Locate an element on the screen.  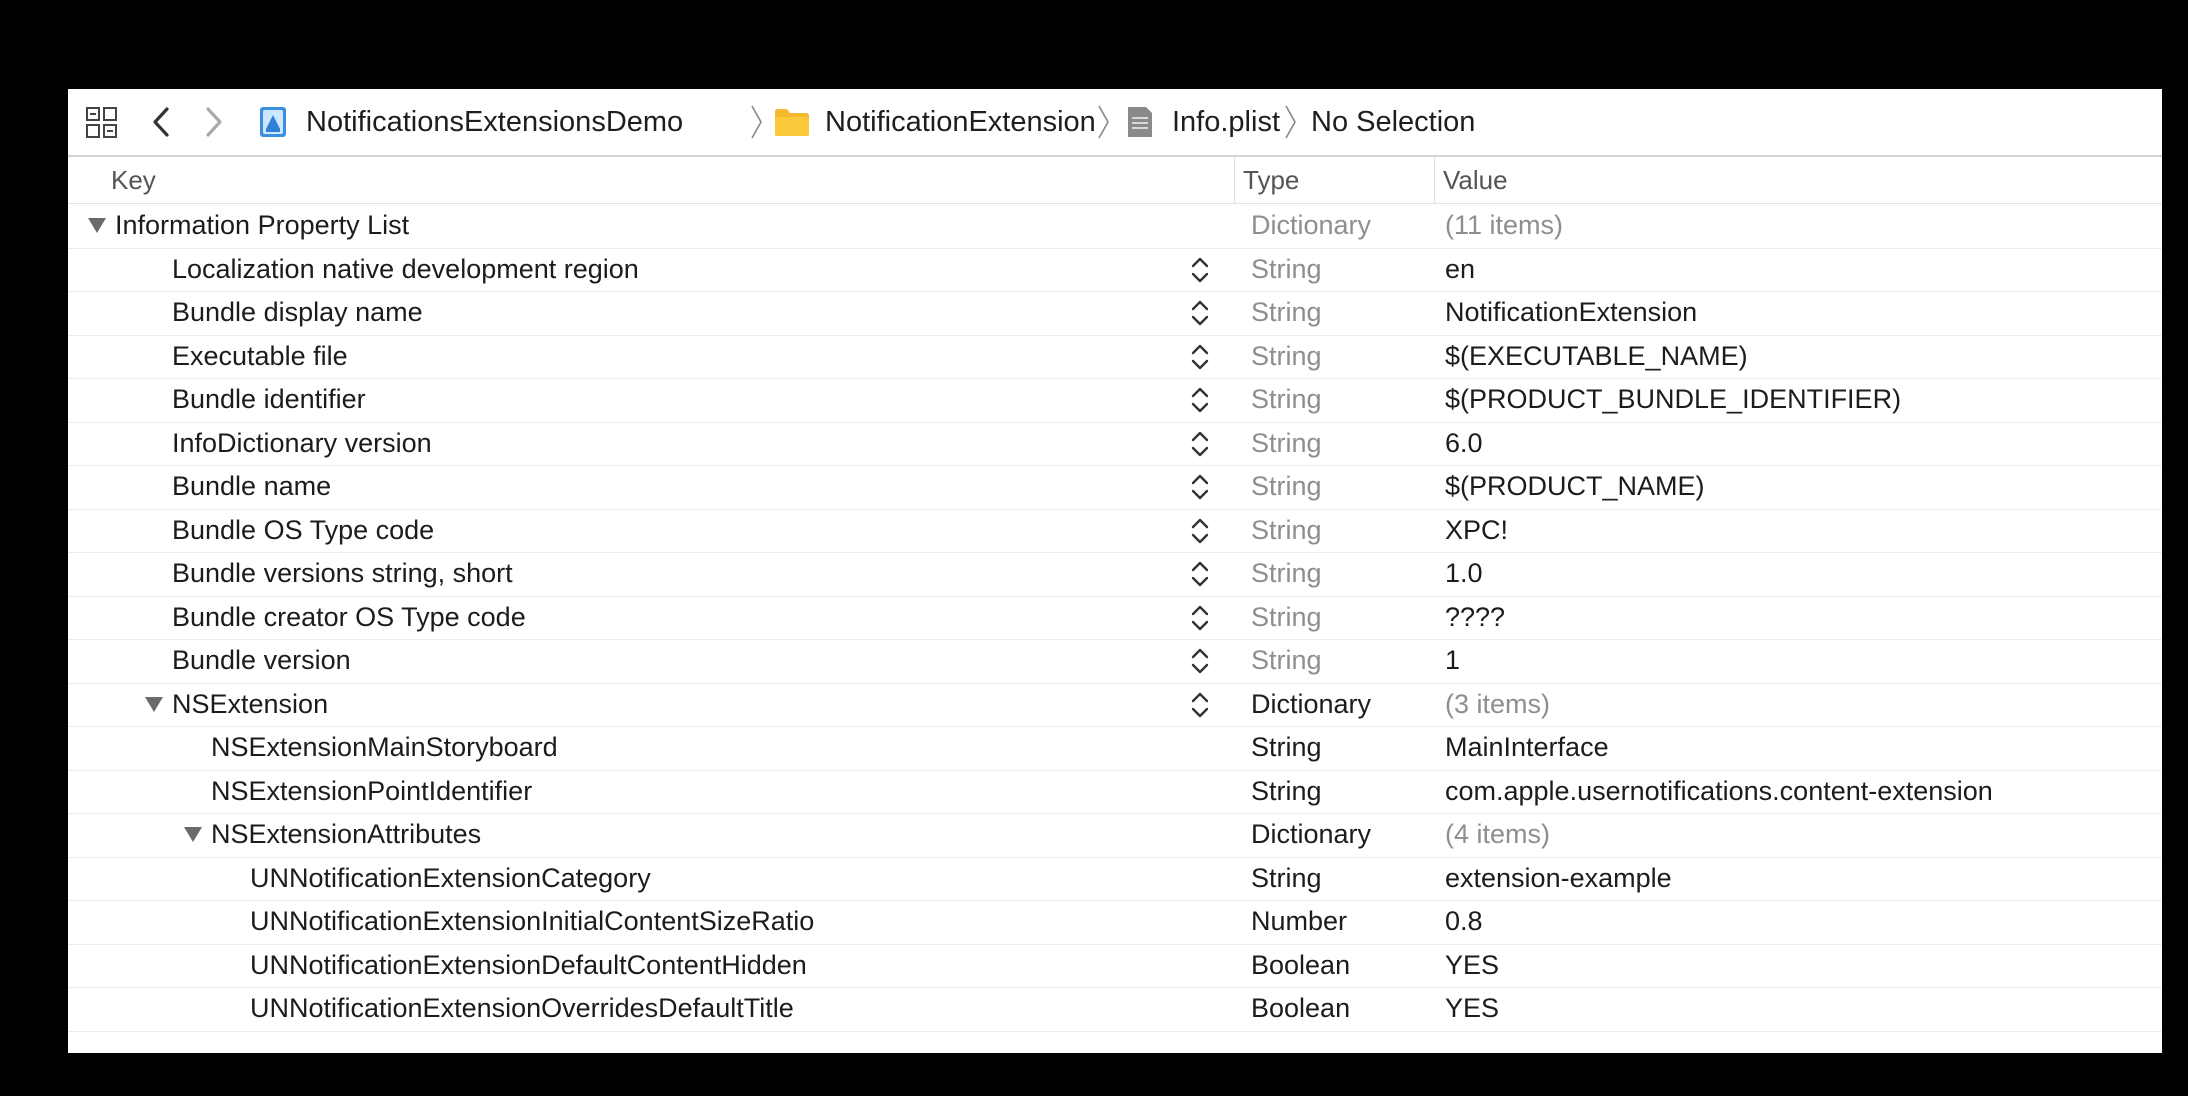
plist-key: Bundle display name is located at coordinates (297, 312).